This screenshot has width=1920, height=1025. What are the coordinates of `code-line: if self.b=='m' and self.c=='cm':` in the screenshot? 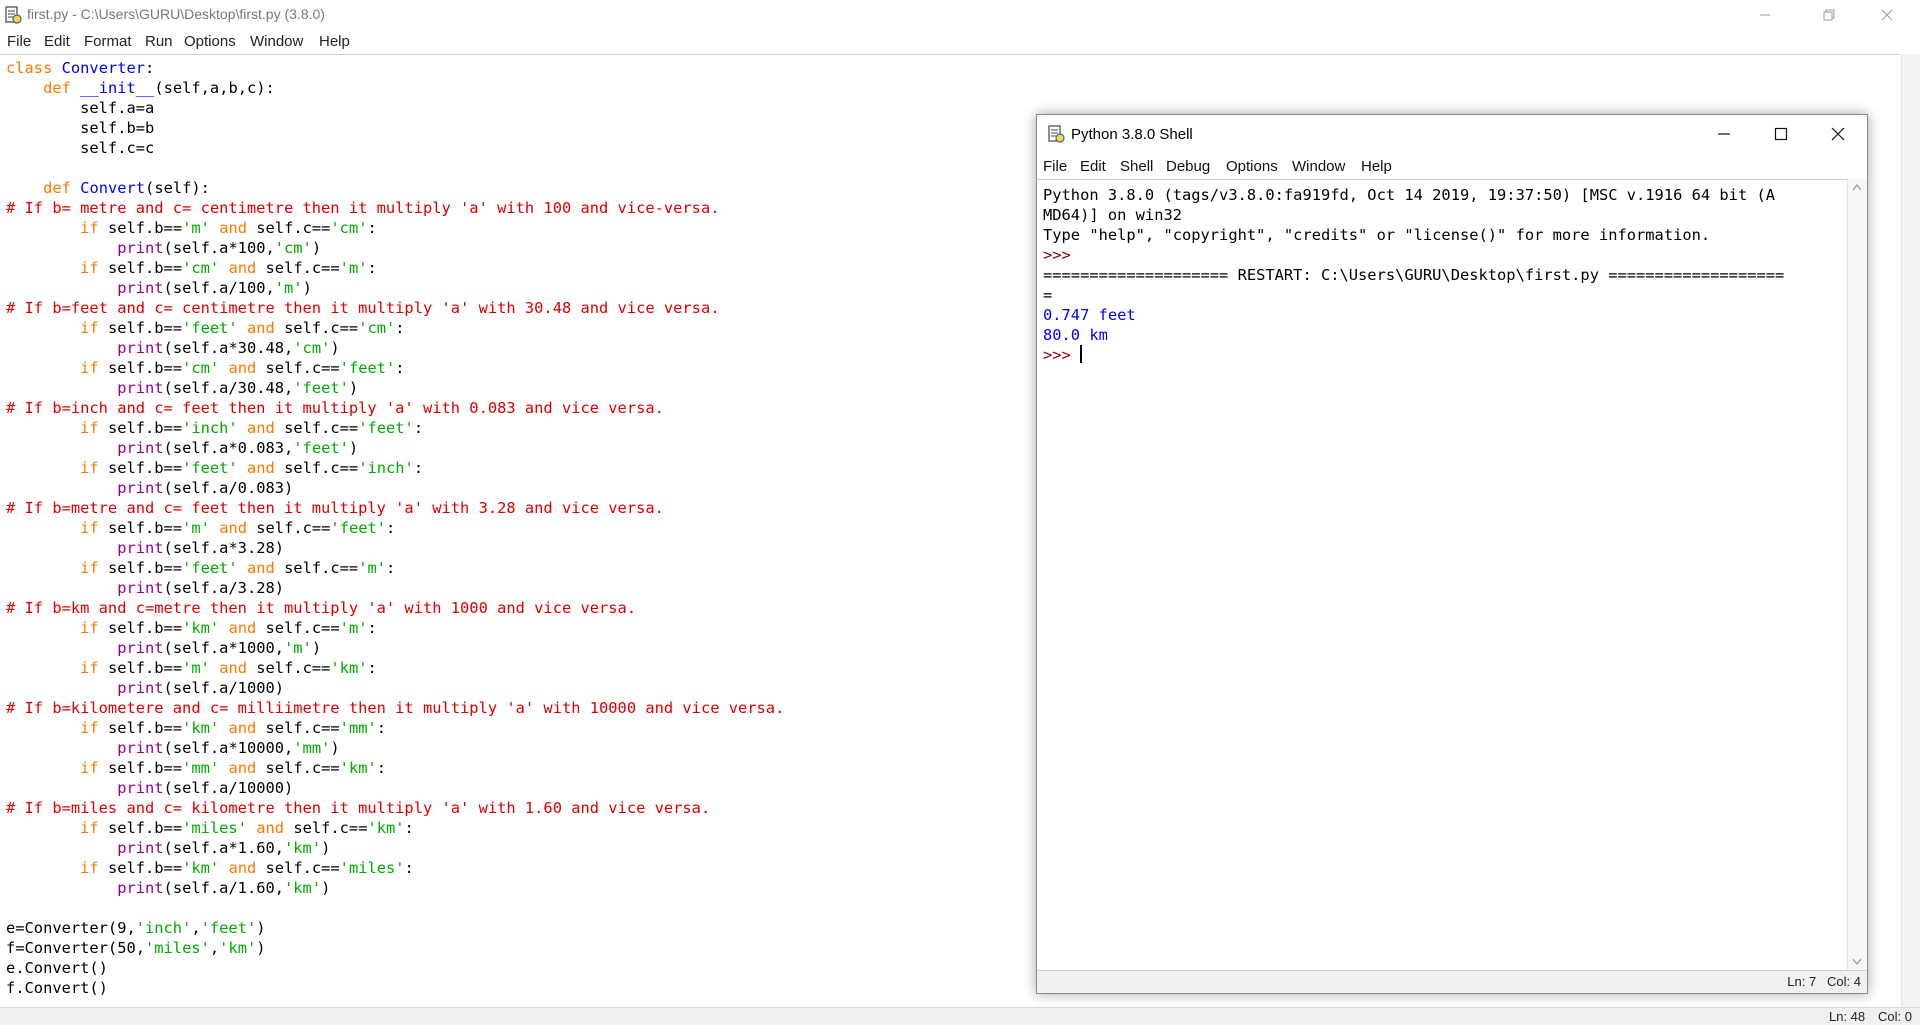 It's located at (191, 228).